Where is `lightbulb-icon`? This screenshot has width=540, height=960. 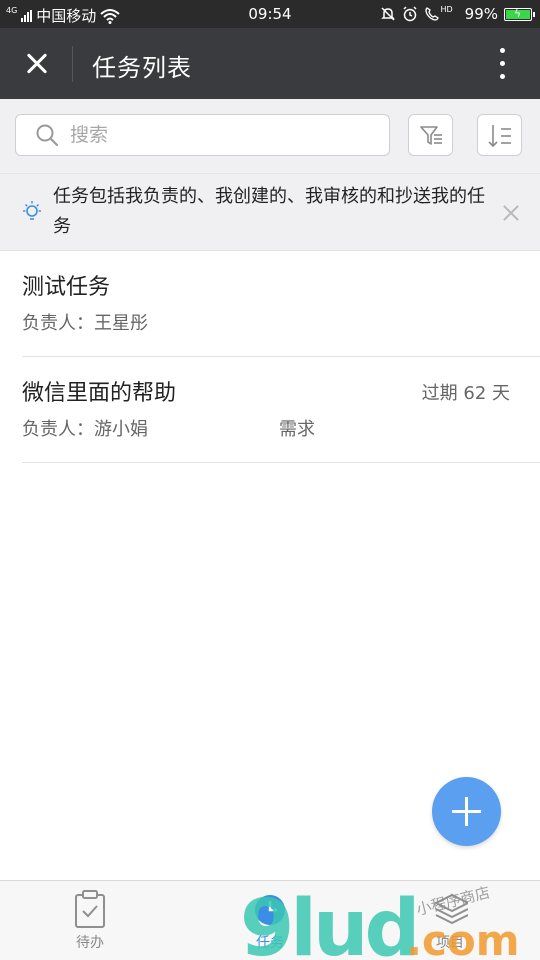
lightbulb-icon is located at coordinates (32, 210).